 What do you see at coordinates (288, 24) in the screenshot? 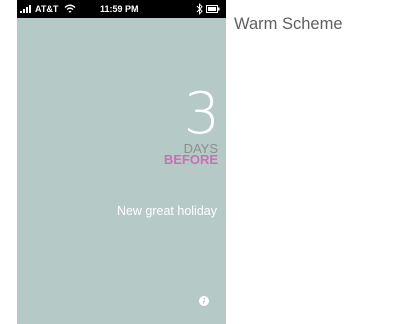
I see `scheme-title: Warm Scheme` at bounding box center [288, 24].